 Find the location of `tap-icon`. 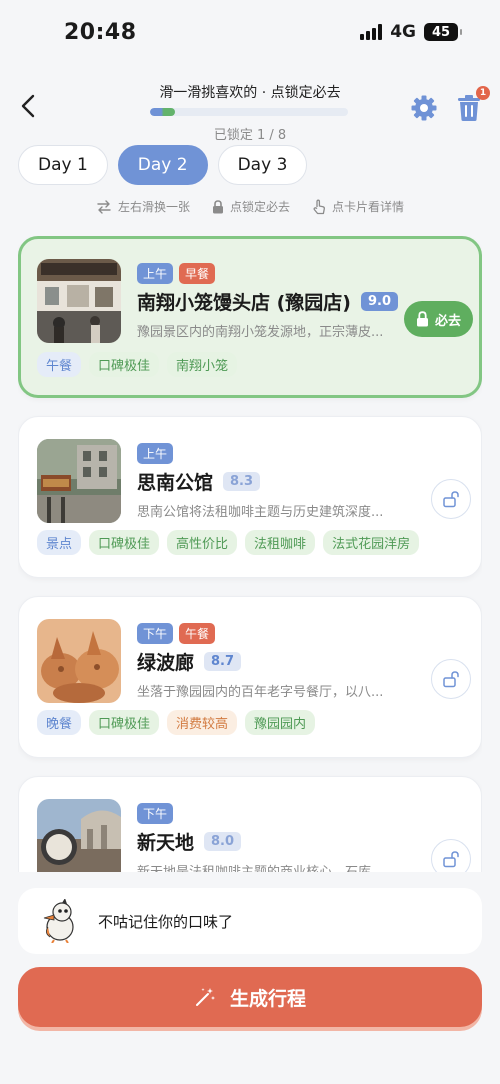

tap-icon is located at coordinates (319, 206).